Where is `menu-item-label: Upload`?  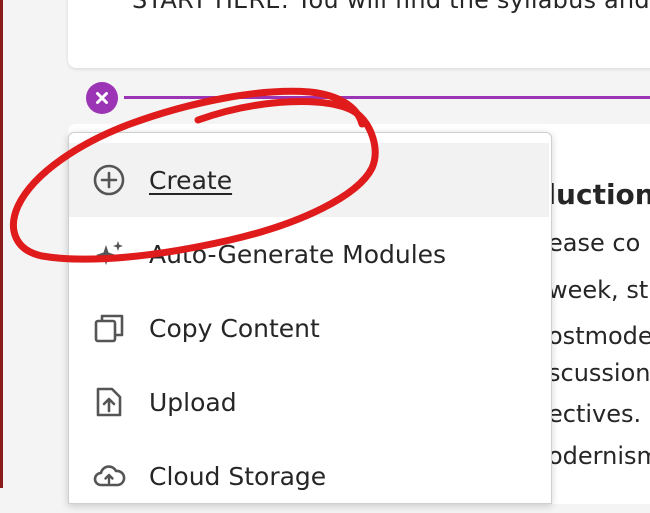 menu-item-label: Upload is located at coordinates (193, 402).